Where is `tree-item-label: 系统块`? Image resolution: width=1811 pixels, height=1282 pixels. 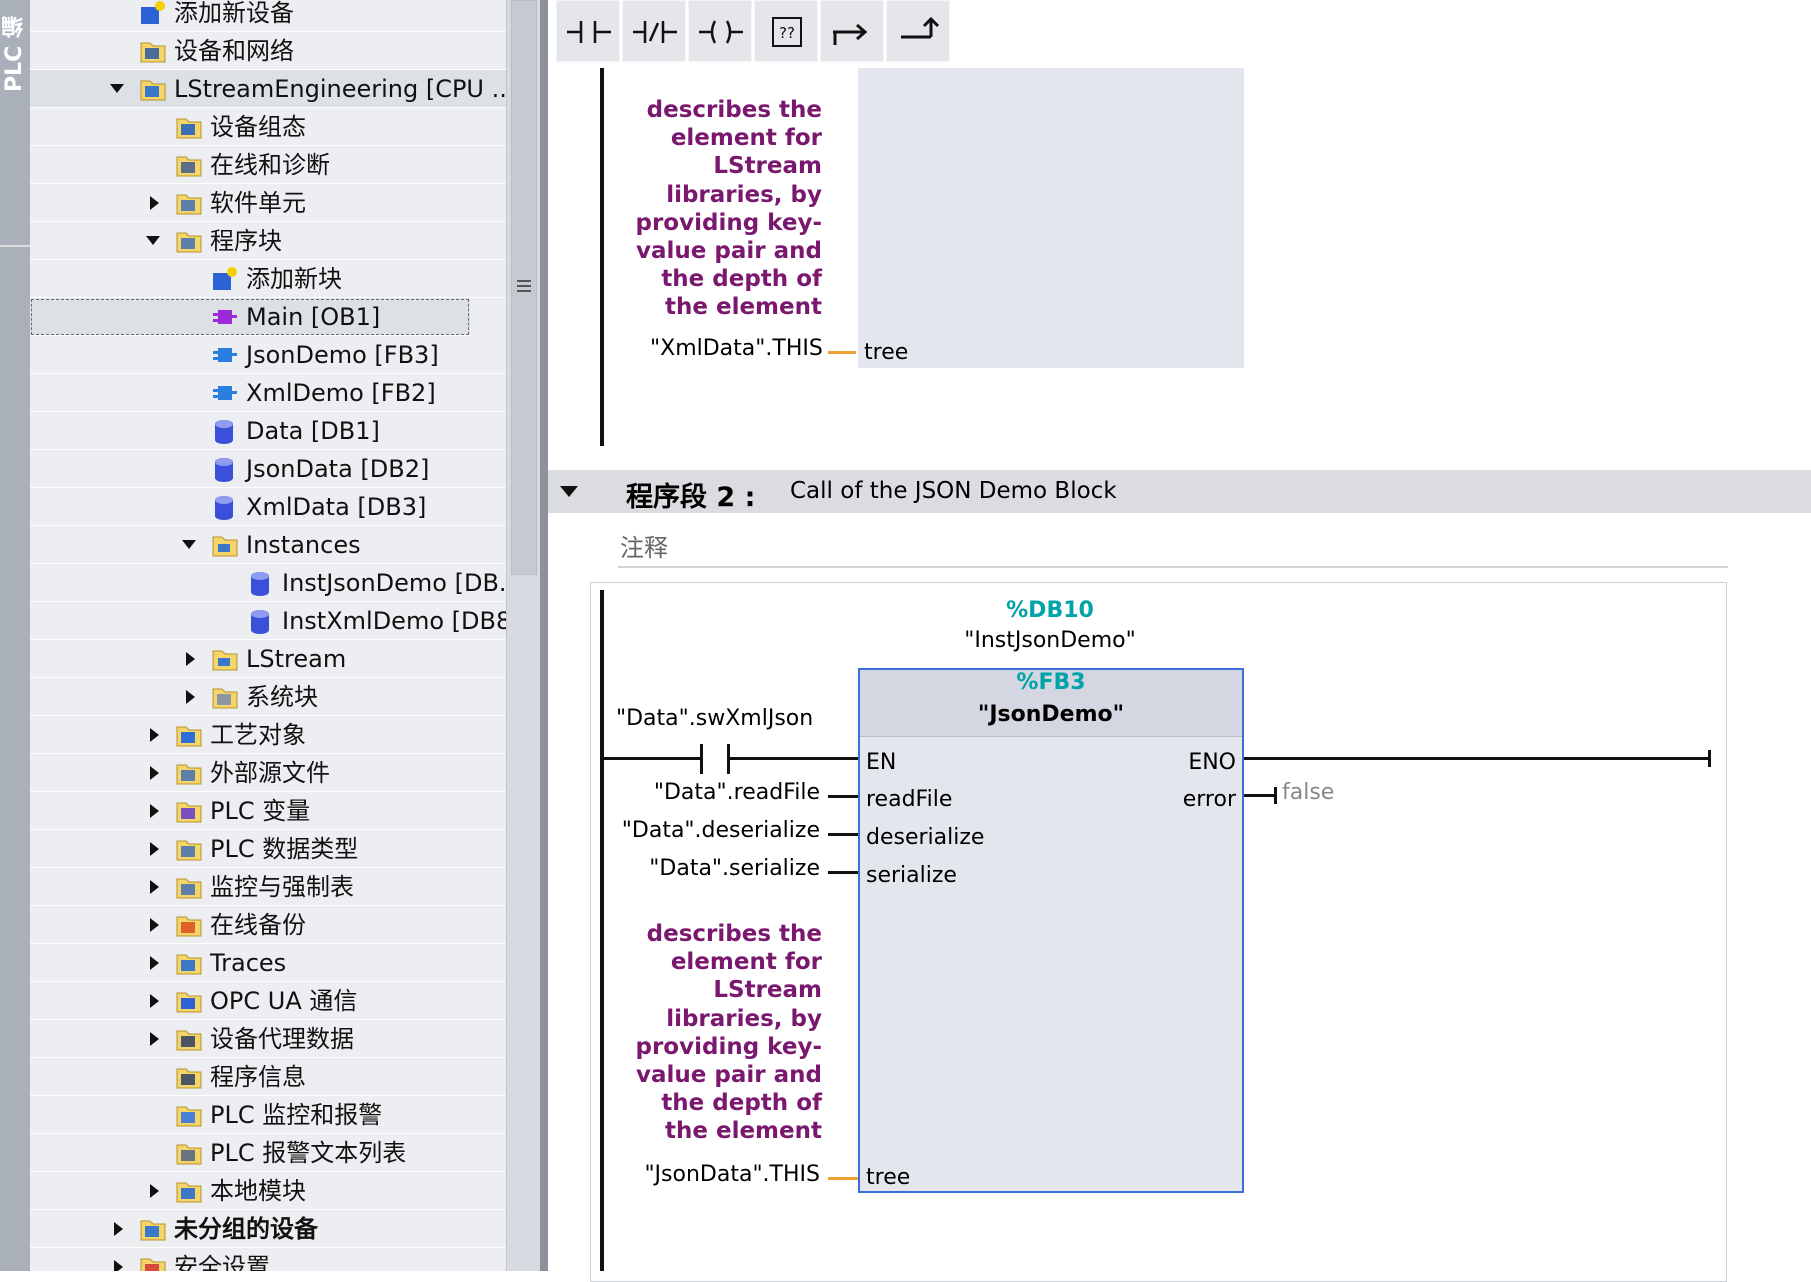
tree-item-label: 系统块 is located at coordinates (282, 697).